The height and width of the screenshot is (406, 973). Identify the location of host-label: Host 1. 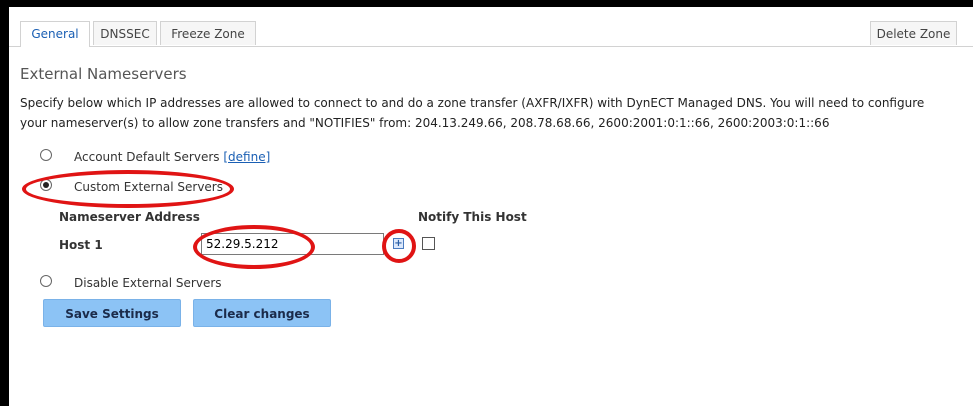
(81, 245).